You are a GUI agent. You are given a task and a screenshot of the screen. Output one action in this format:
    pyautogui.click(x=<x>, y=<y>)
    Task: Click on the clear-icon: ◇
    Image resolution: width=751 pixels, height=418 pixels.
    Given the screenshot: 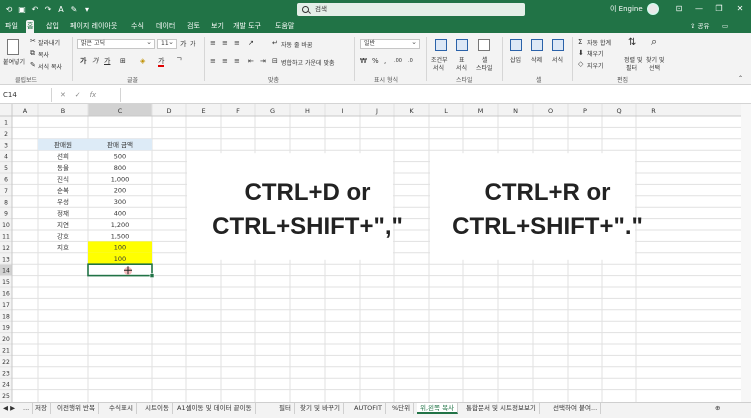 What is the action you would take?
    pyautogui.click(x=580, y=64)
    